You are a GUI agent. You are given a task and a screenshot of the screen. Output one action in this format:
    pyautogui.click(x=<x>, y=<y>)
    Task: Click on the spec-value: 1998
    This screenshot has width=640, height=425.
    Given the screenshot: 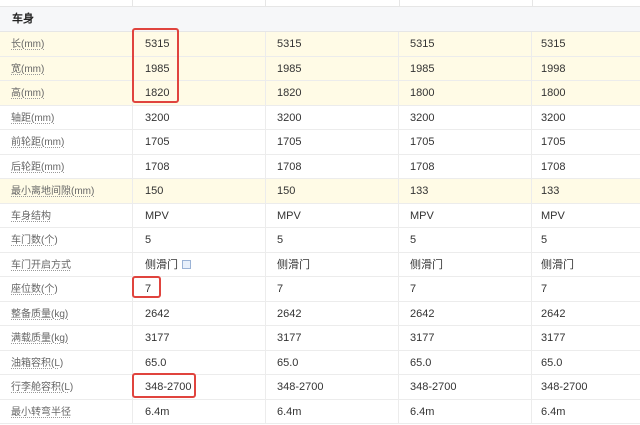 What is the action you would take?
    pyautogui.click(x=553, y=68)
    